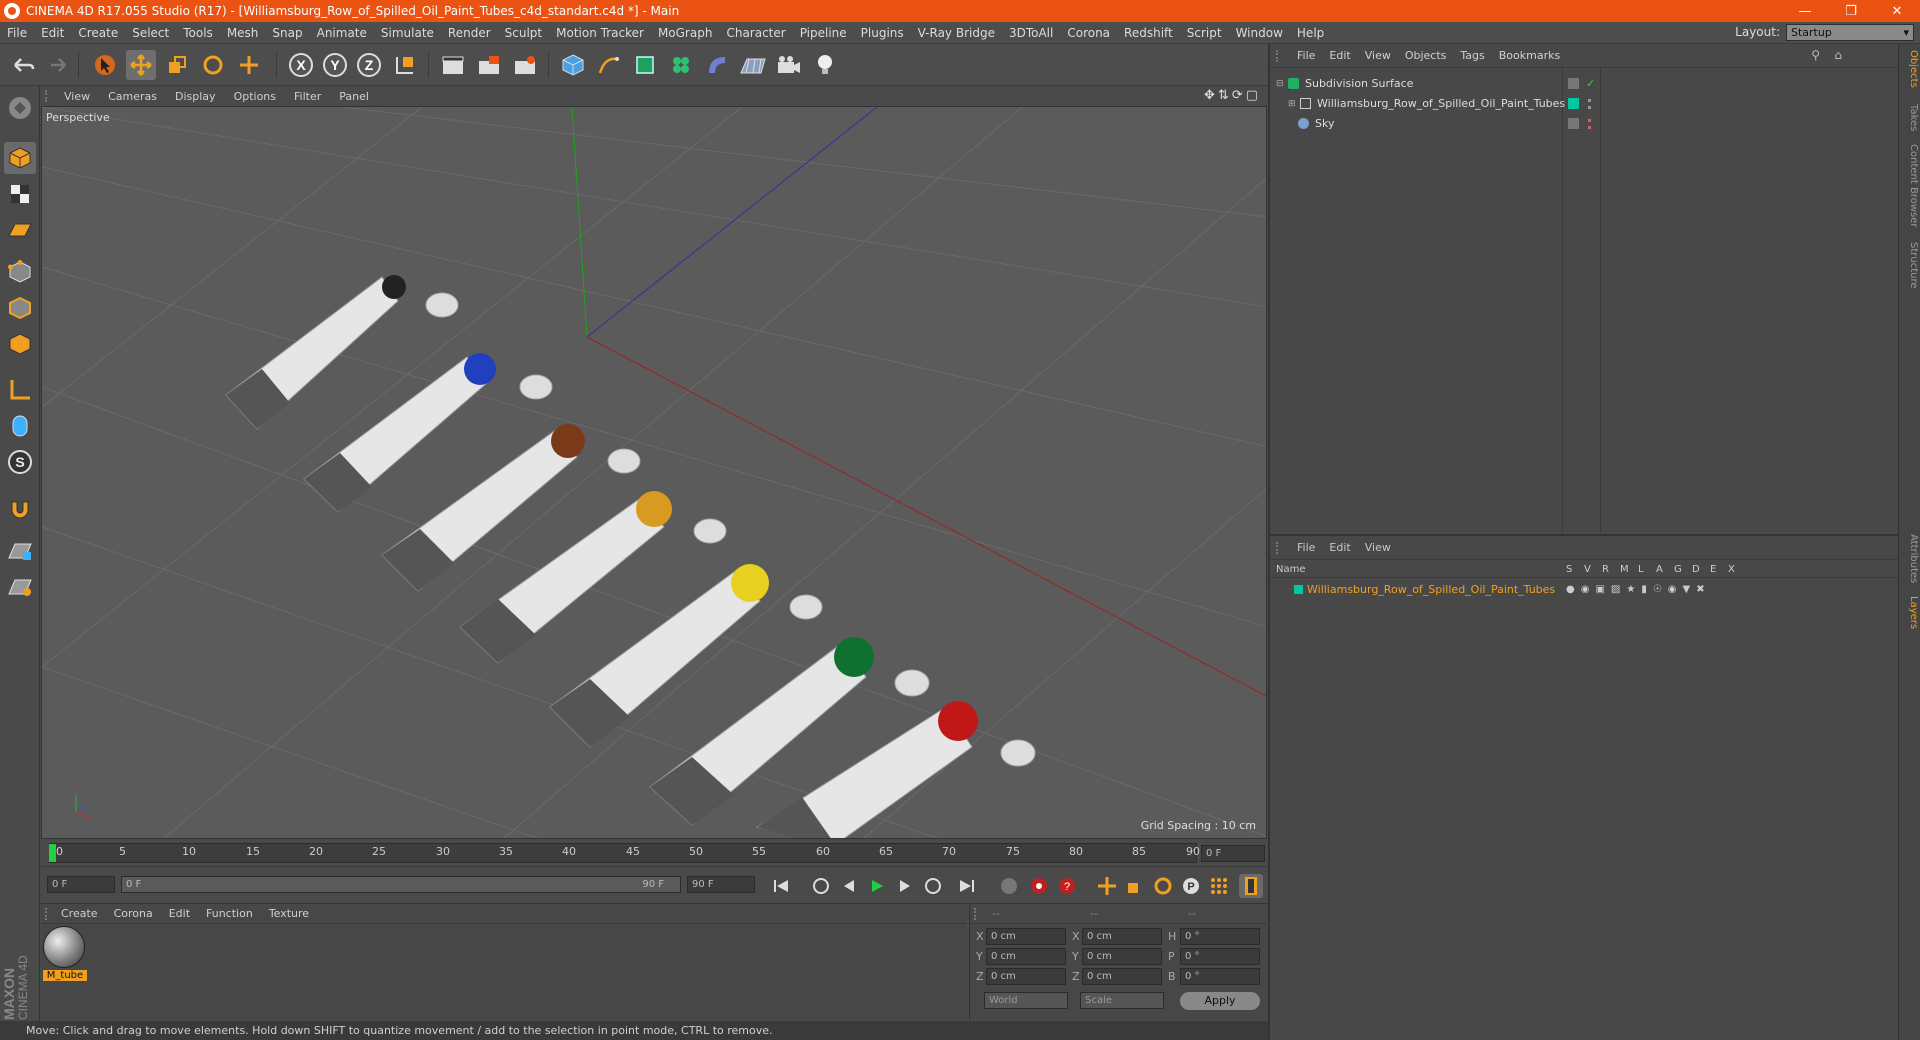 The image size is (1920, 1040). Describe the element at coordinates (877, 886) in the screenshot. I see `play-button` at that location.